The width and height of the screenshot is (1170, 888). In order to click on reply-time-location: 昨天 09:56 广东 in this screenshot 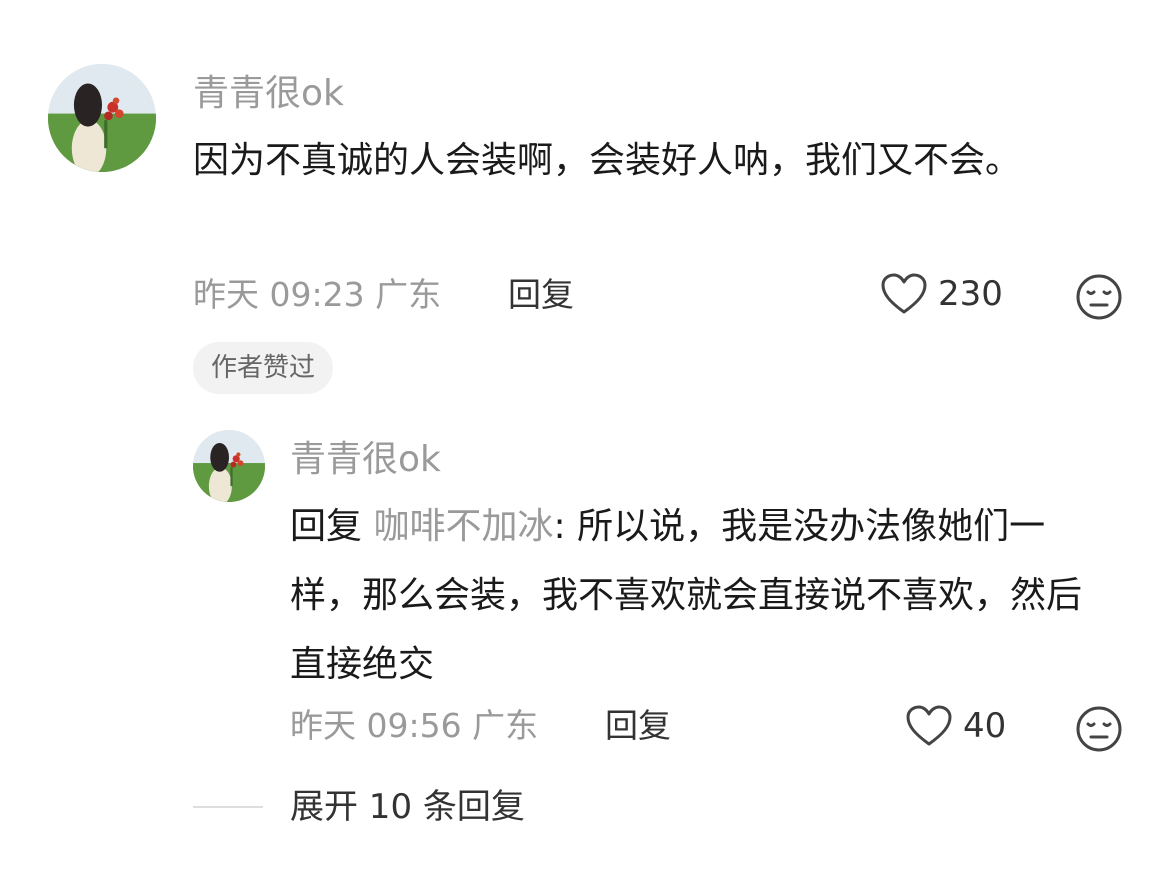, I will do `click(414, 725)`.